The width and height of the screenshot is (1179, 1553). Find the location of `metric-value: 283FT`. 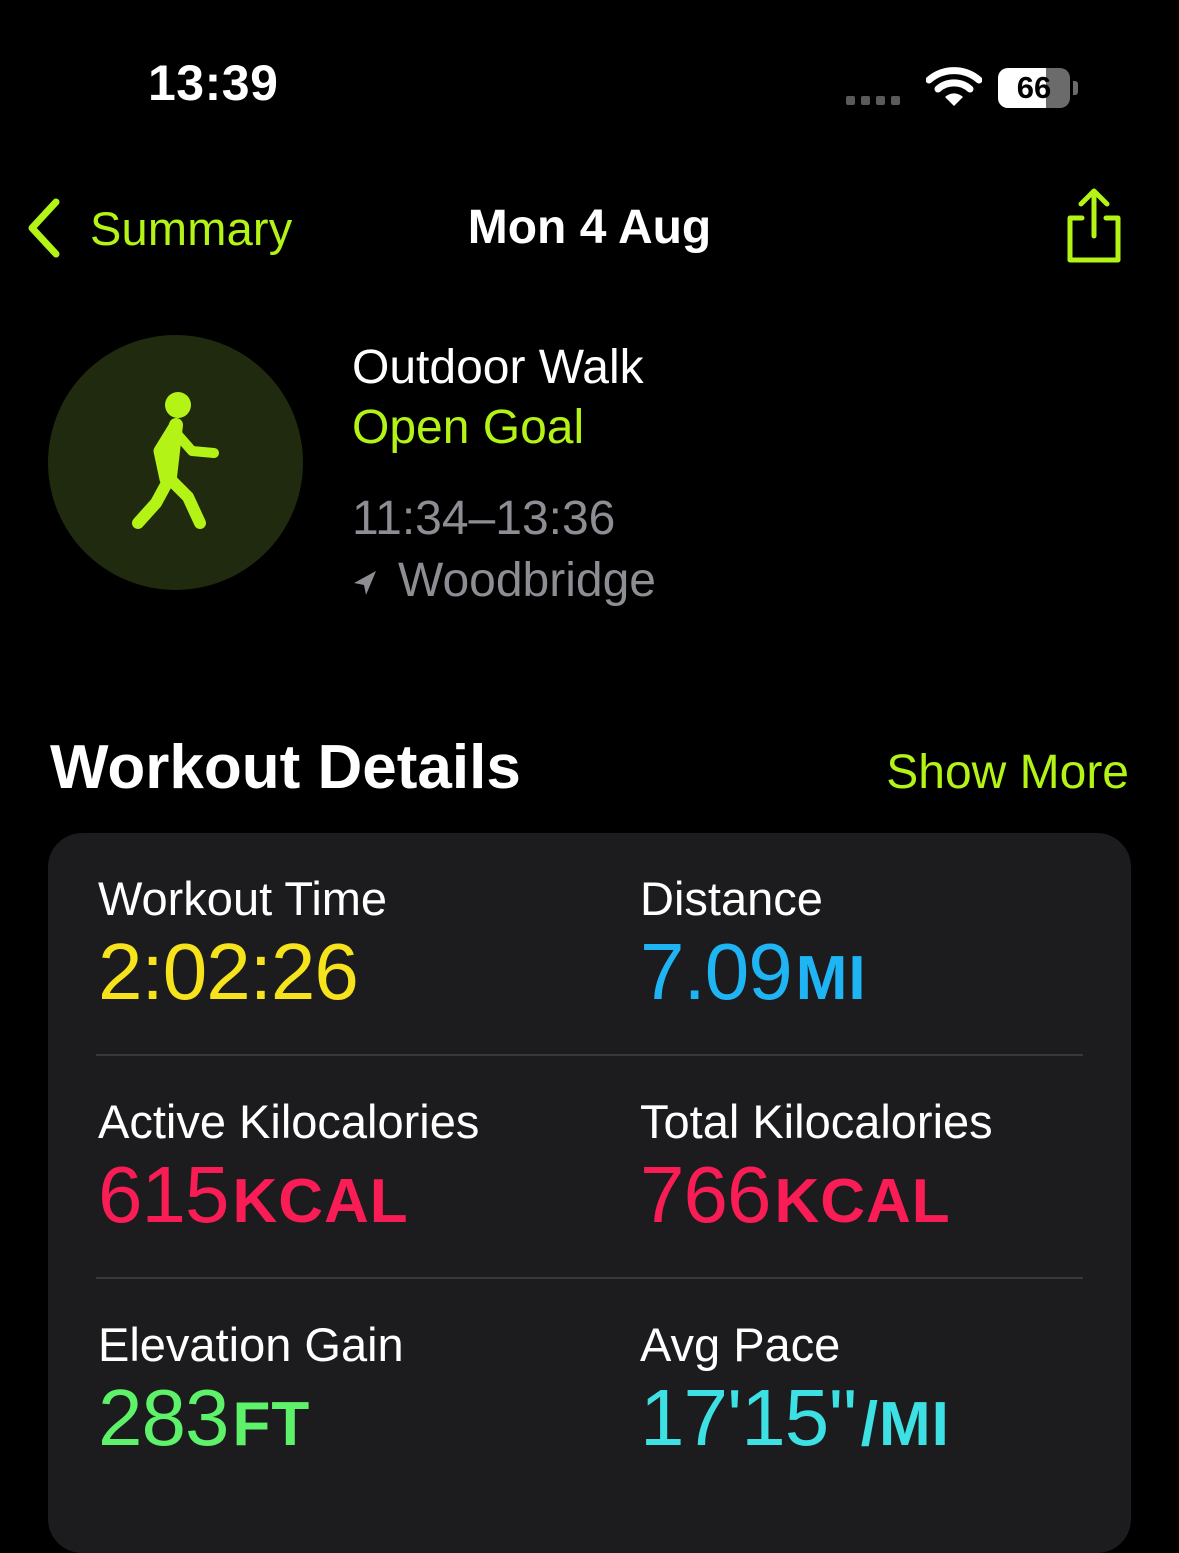

metric-value: 283FT is located at coordinates (204, 1417).